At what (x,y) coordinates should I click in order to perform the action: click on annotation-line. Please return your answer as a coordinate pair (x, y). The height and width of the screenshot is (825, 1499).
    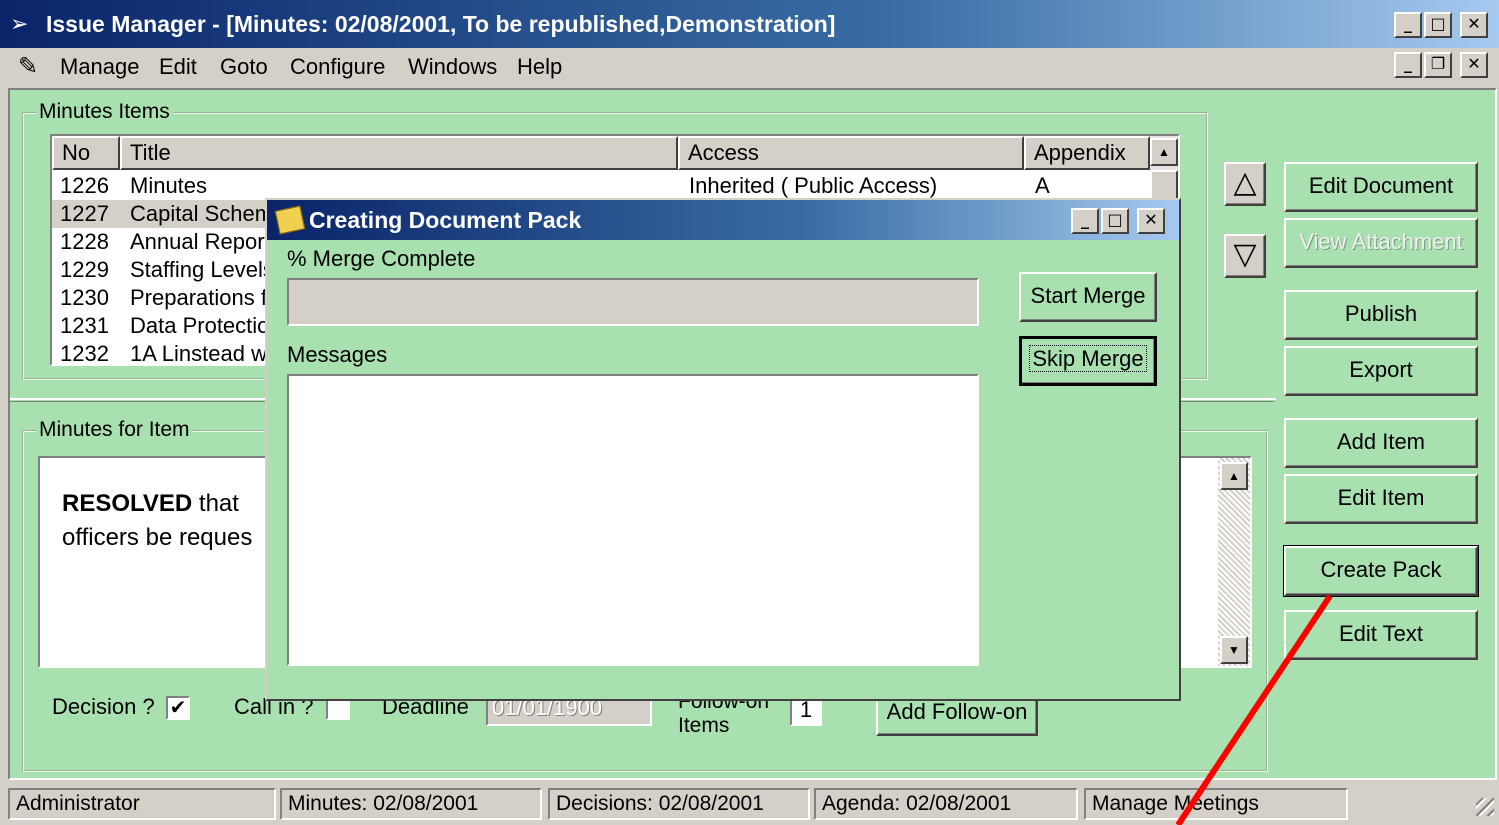
    Looking at the image, I should click on (1254, 709).